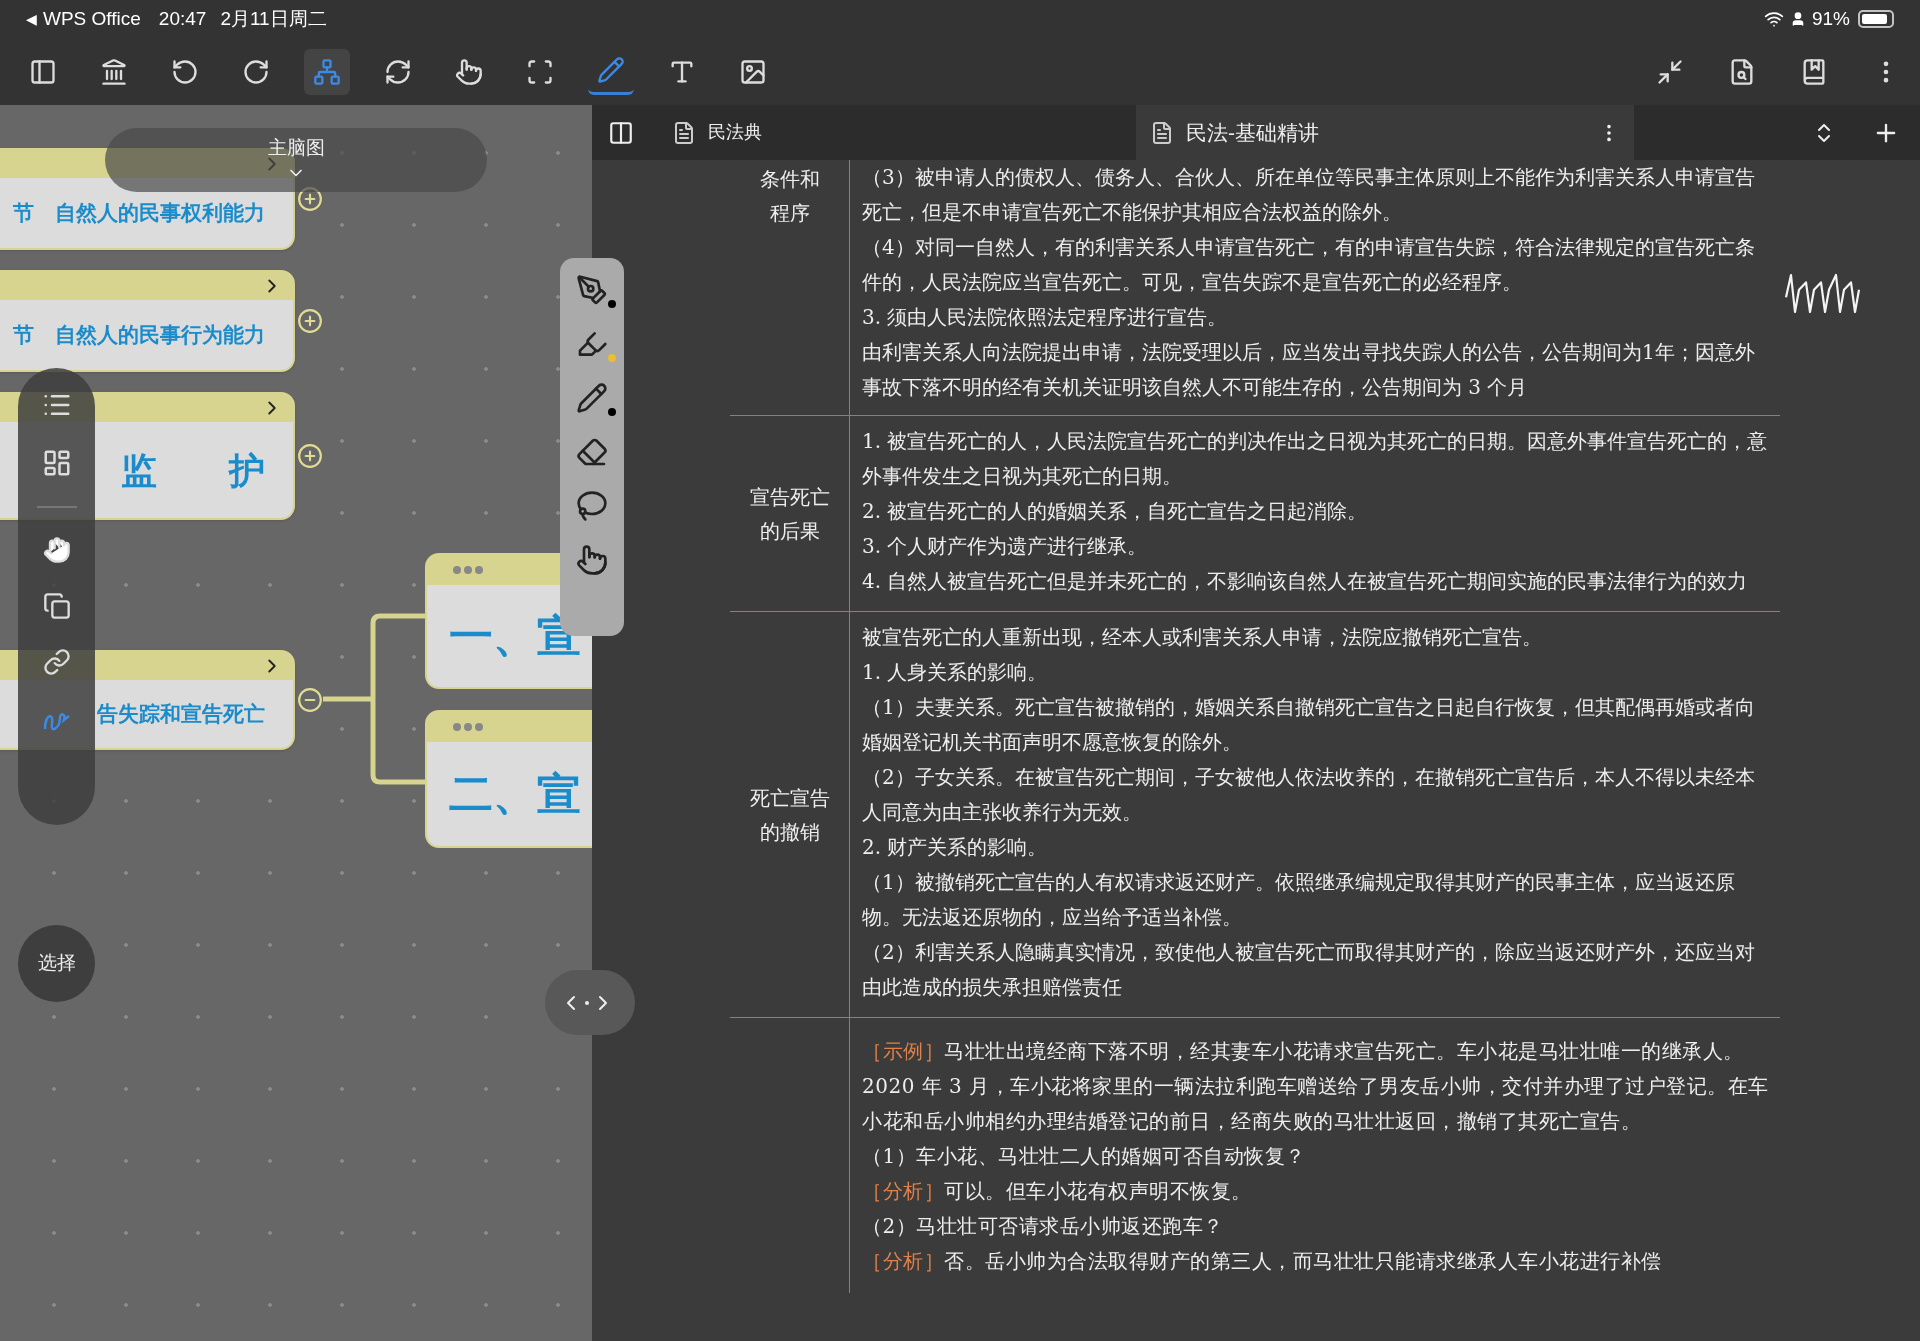  Describe the element at coordinates (256, 71) in the screenshot. I see `redo-icon` at that location.